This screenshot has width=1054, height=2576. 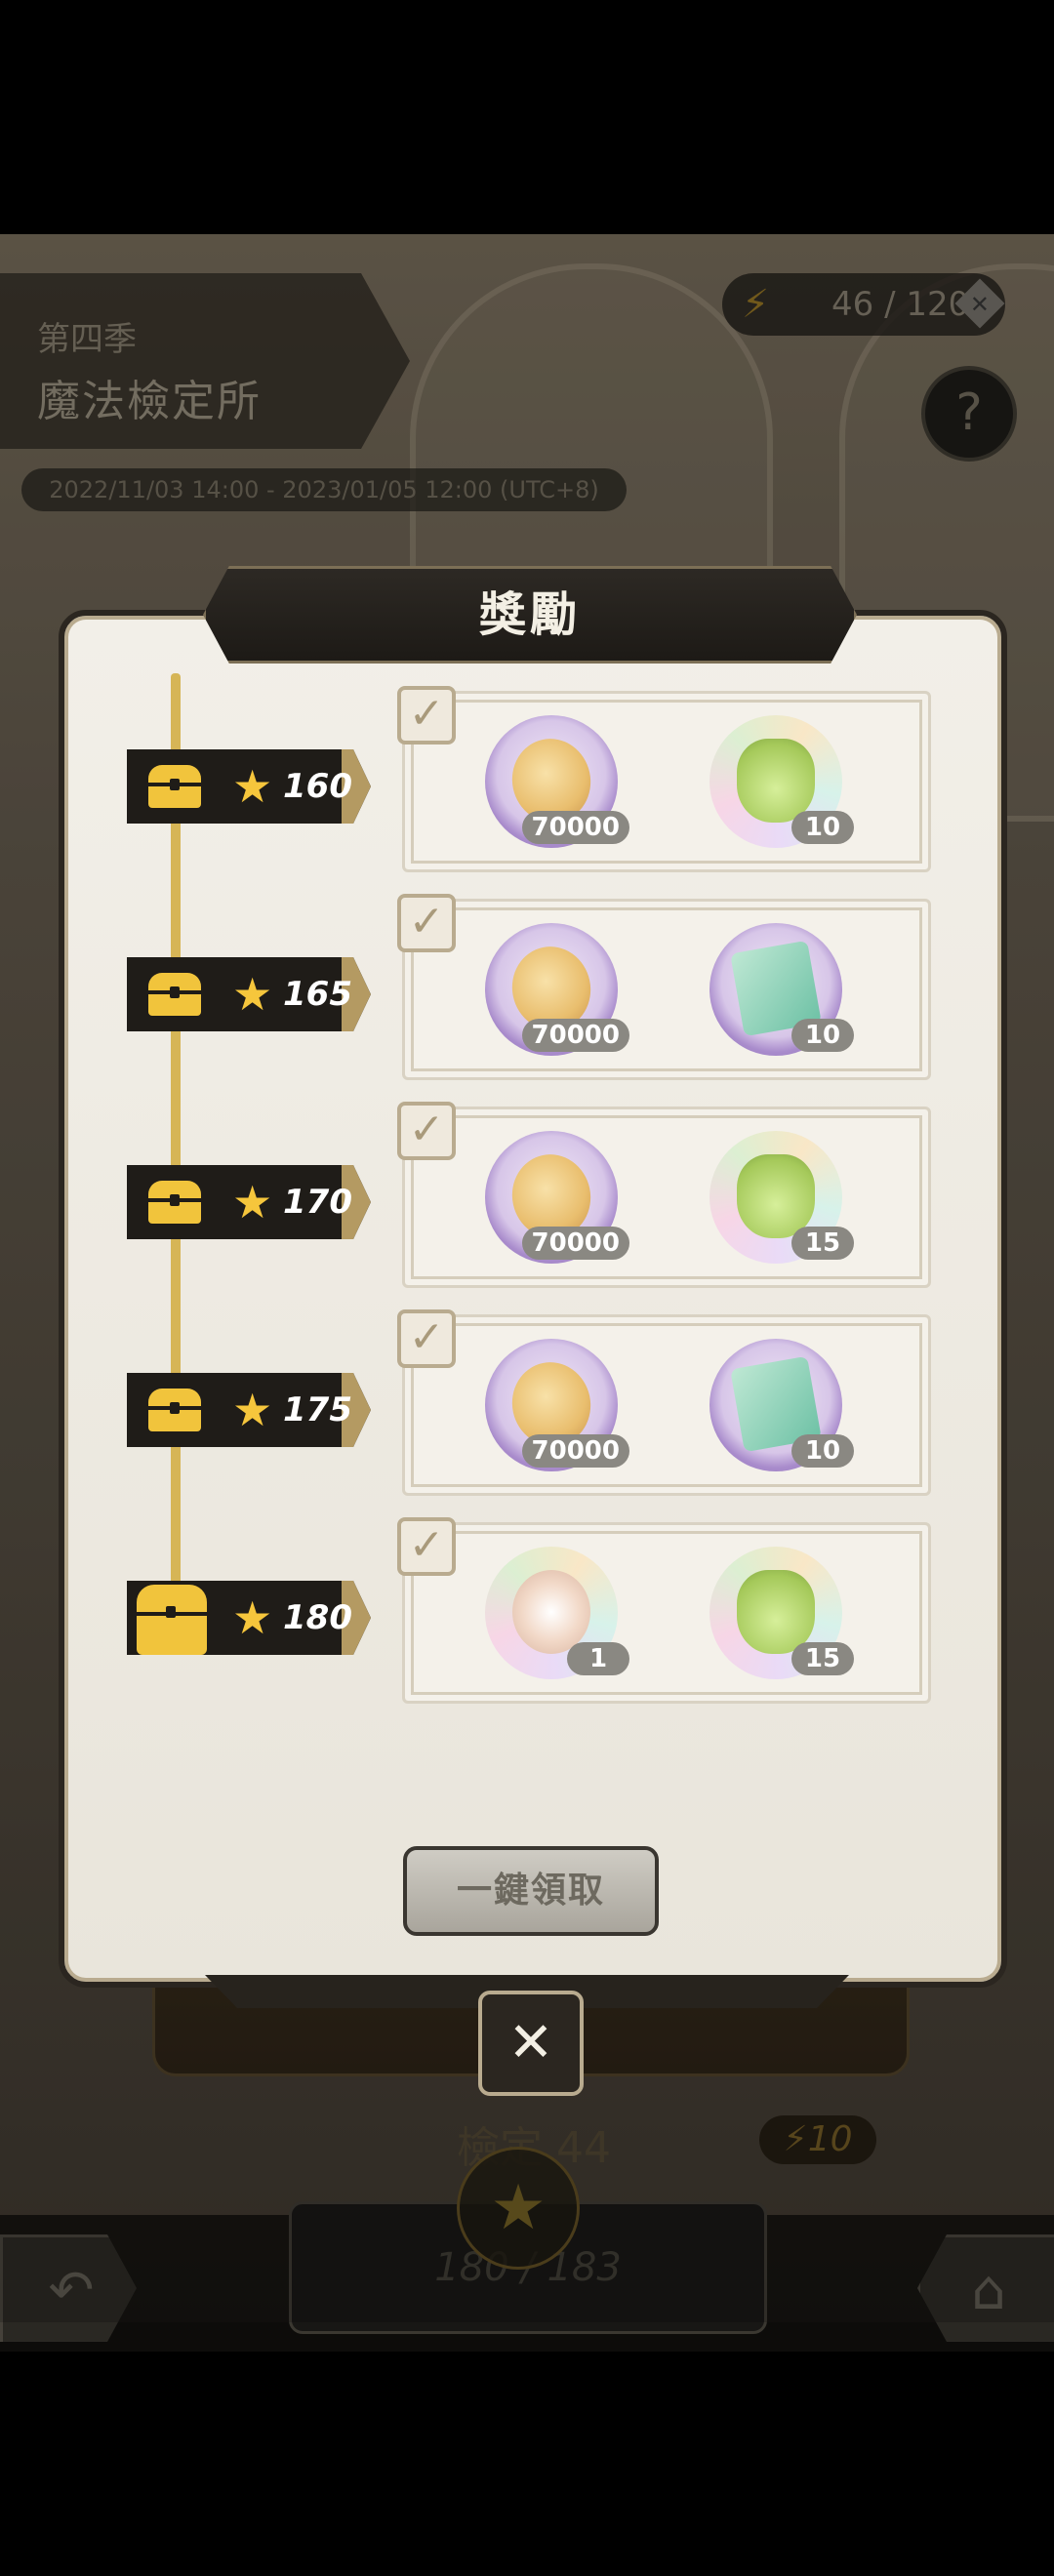 I want to click on tier-tag: ★ 180, so click(x=249, y=1618).